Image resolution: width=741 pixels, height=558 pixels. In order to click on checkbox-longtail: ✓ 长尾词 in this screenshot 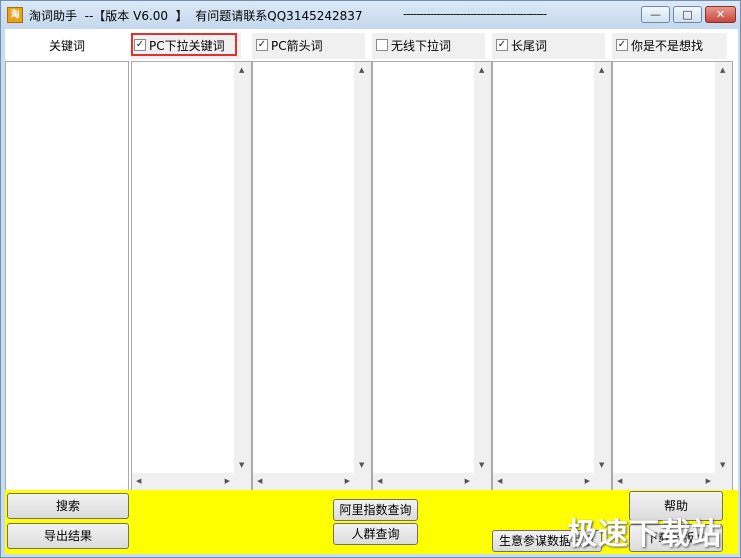, I will do `click(521, 45)`.